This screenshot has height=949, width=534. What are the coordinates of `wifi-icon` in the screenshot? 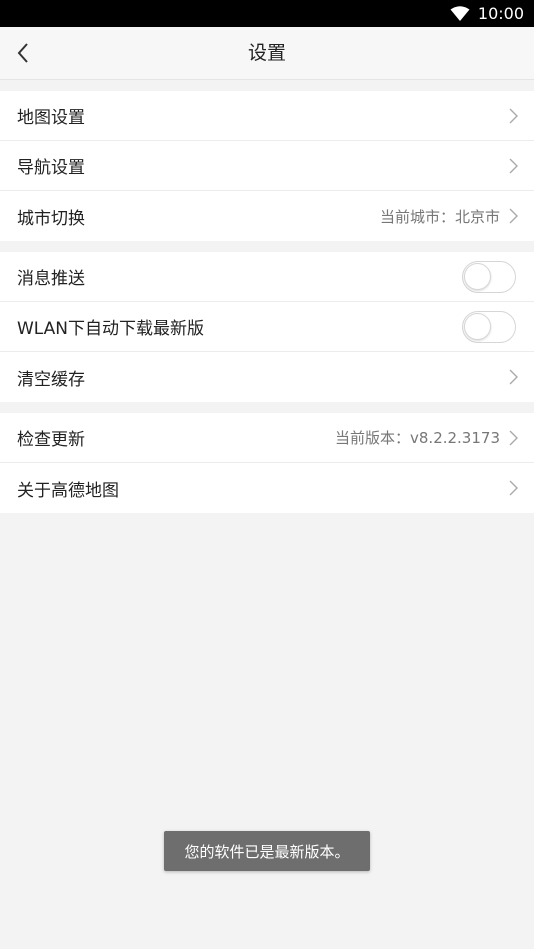 It's located at (460, 13).